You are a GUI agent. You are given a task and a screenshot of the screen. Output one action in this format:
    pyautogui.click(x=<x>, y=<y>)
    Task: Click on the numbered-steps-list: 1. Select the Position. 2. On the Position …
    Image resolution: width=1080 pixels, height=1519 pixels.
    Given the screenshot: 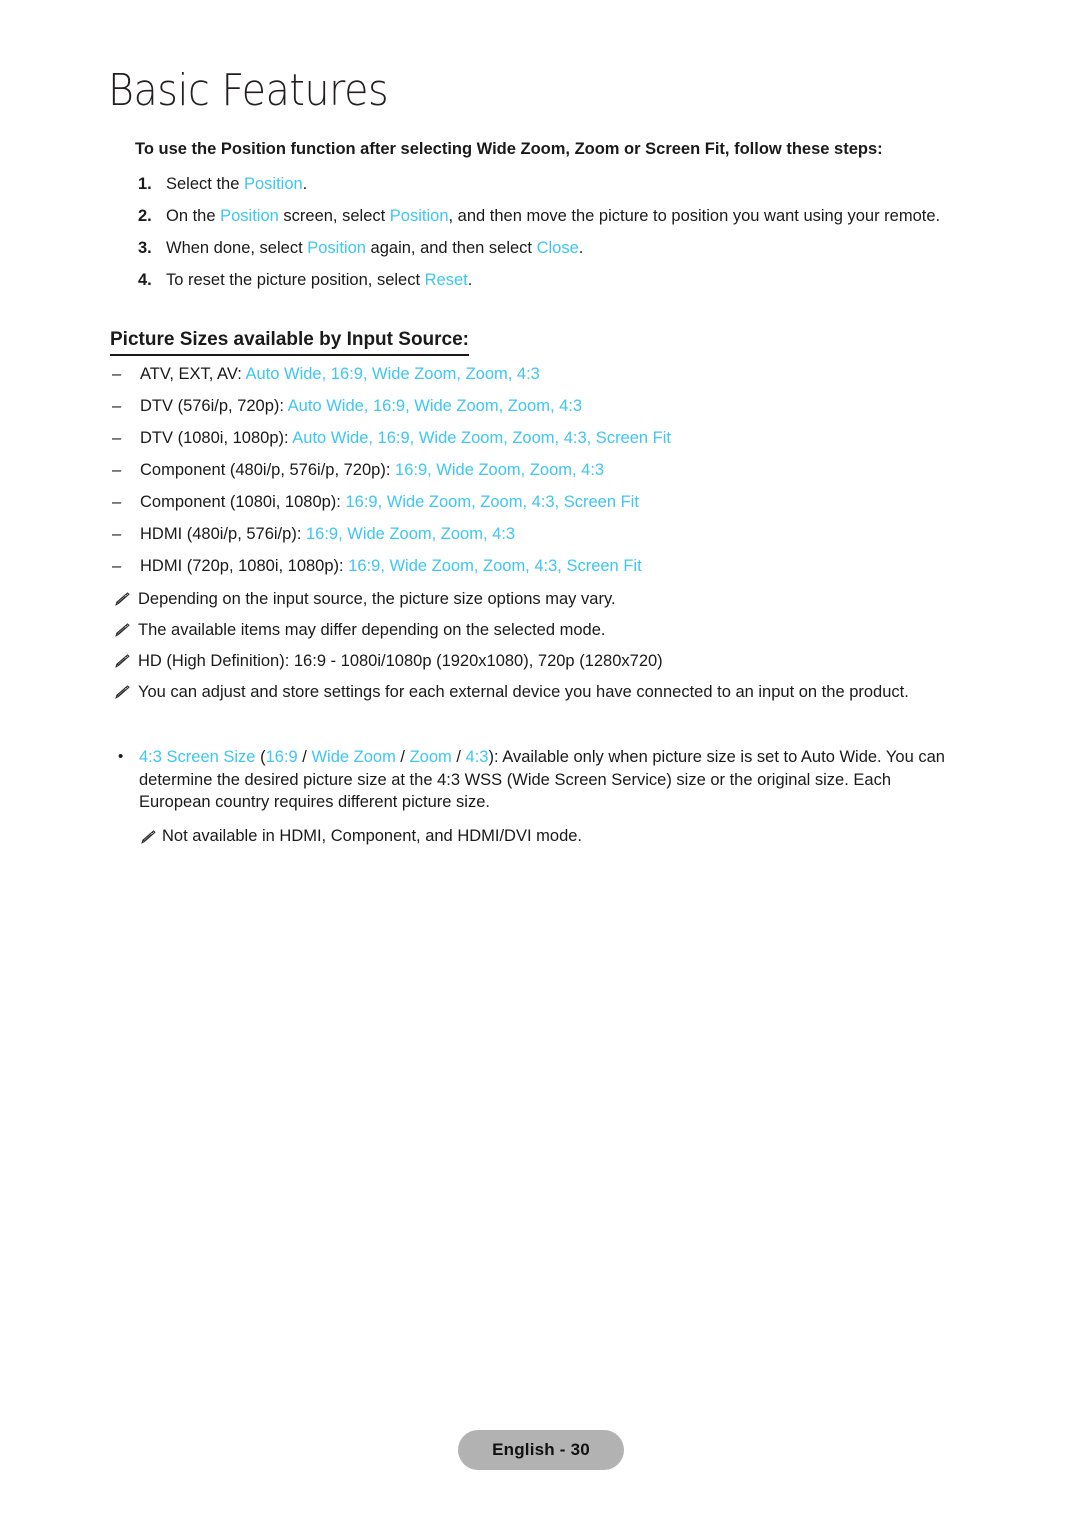 What is the action you would take?
    pyautogui.click(x=568, y=238)
    